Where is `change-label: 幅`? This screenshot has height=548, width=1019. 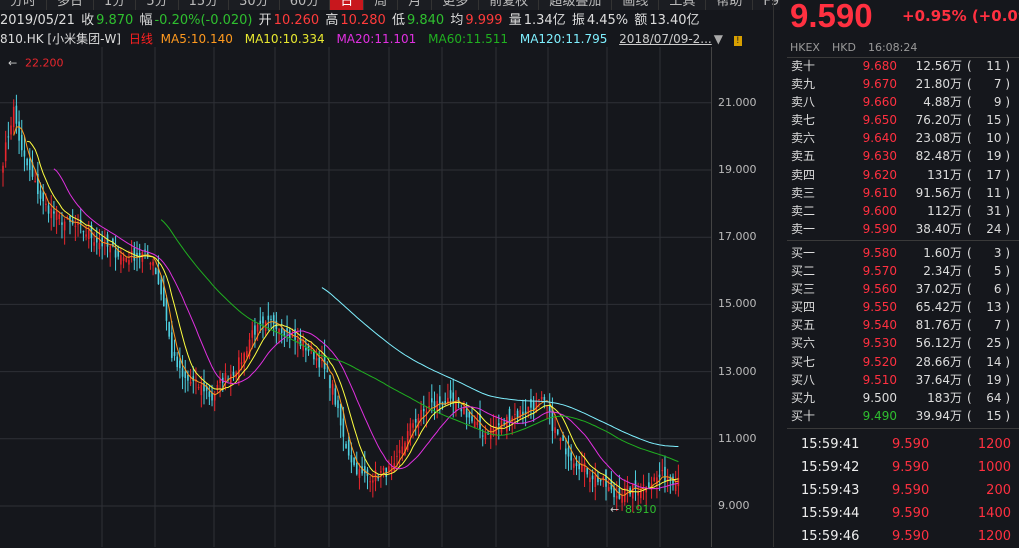 change-label: 幅 is located at coordinates (146, 20).